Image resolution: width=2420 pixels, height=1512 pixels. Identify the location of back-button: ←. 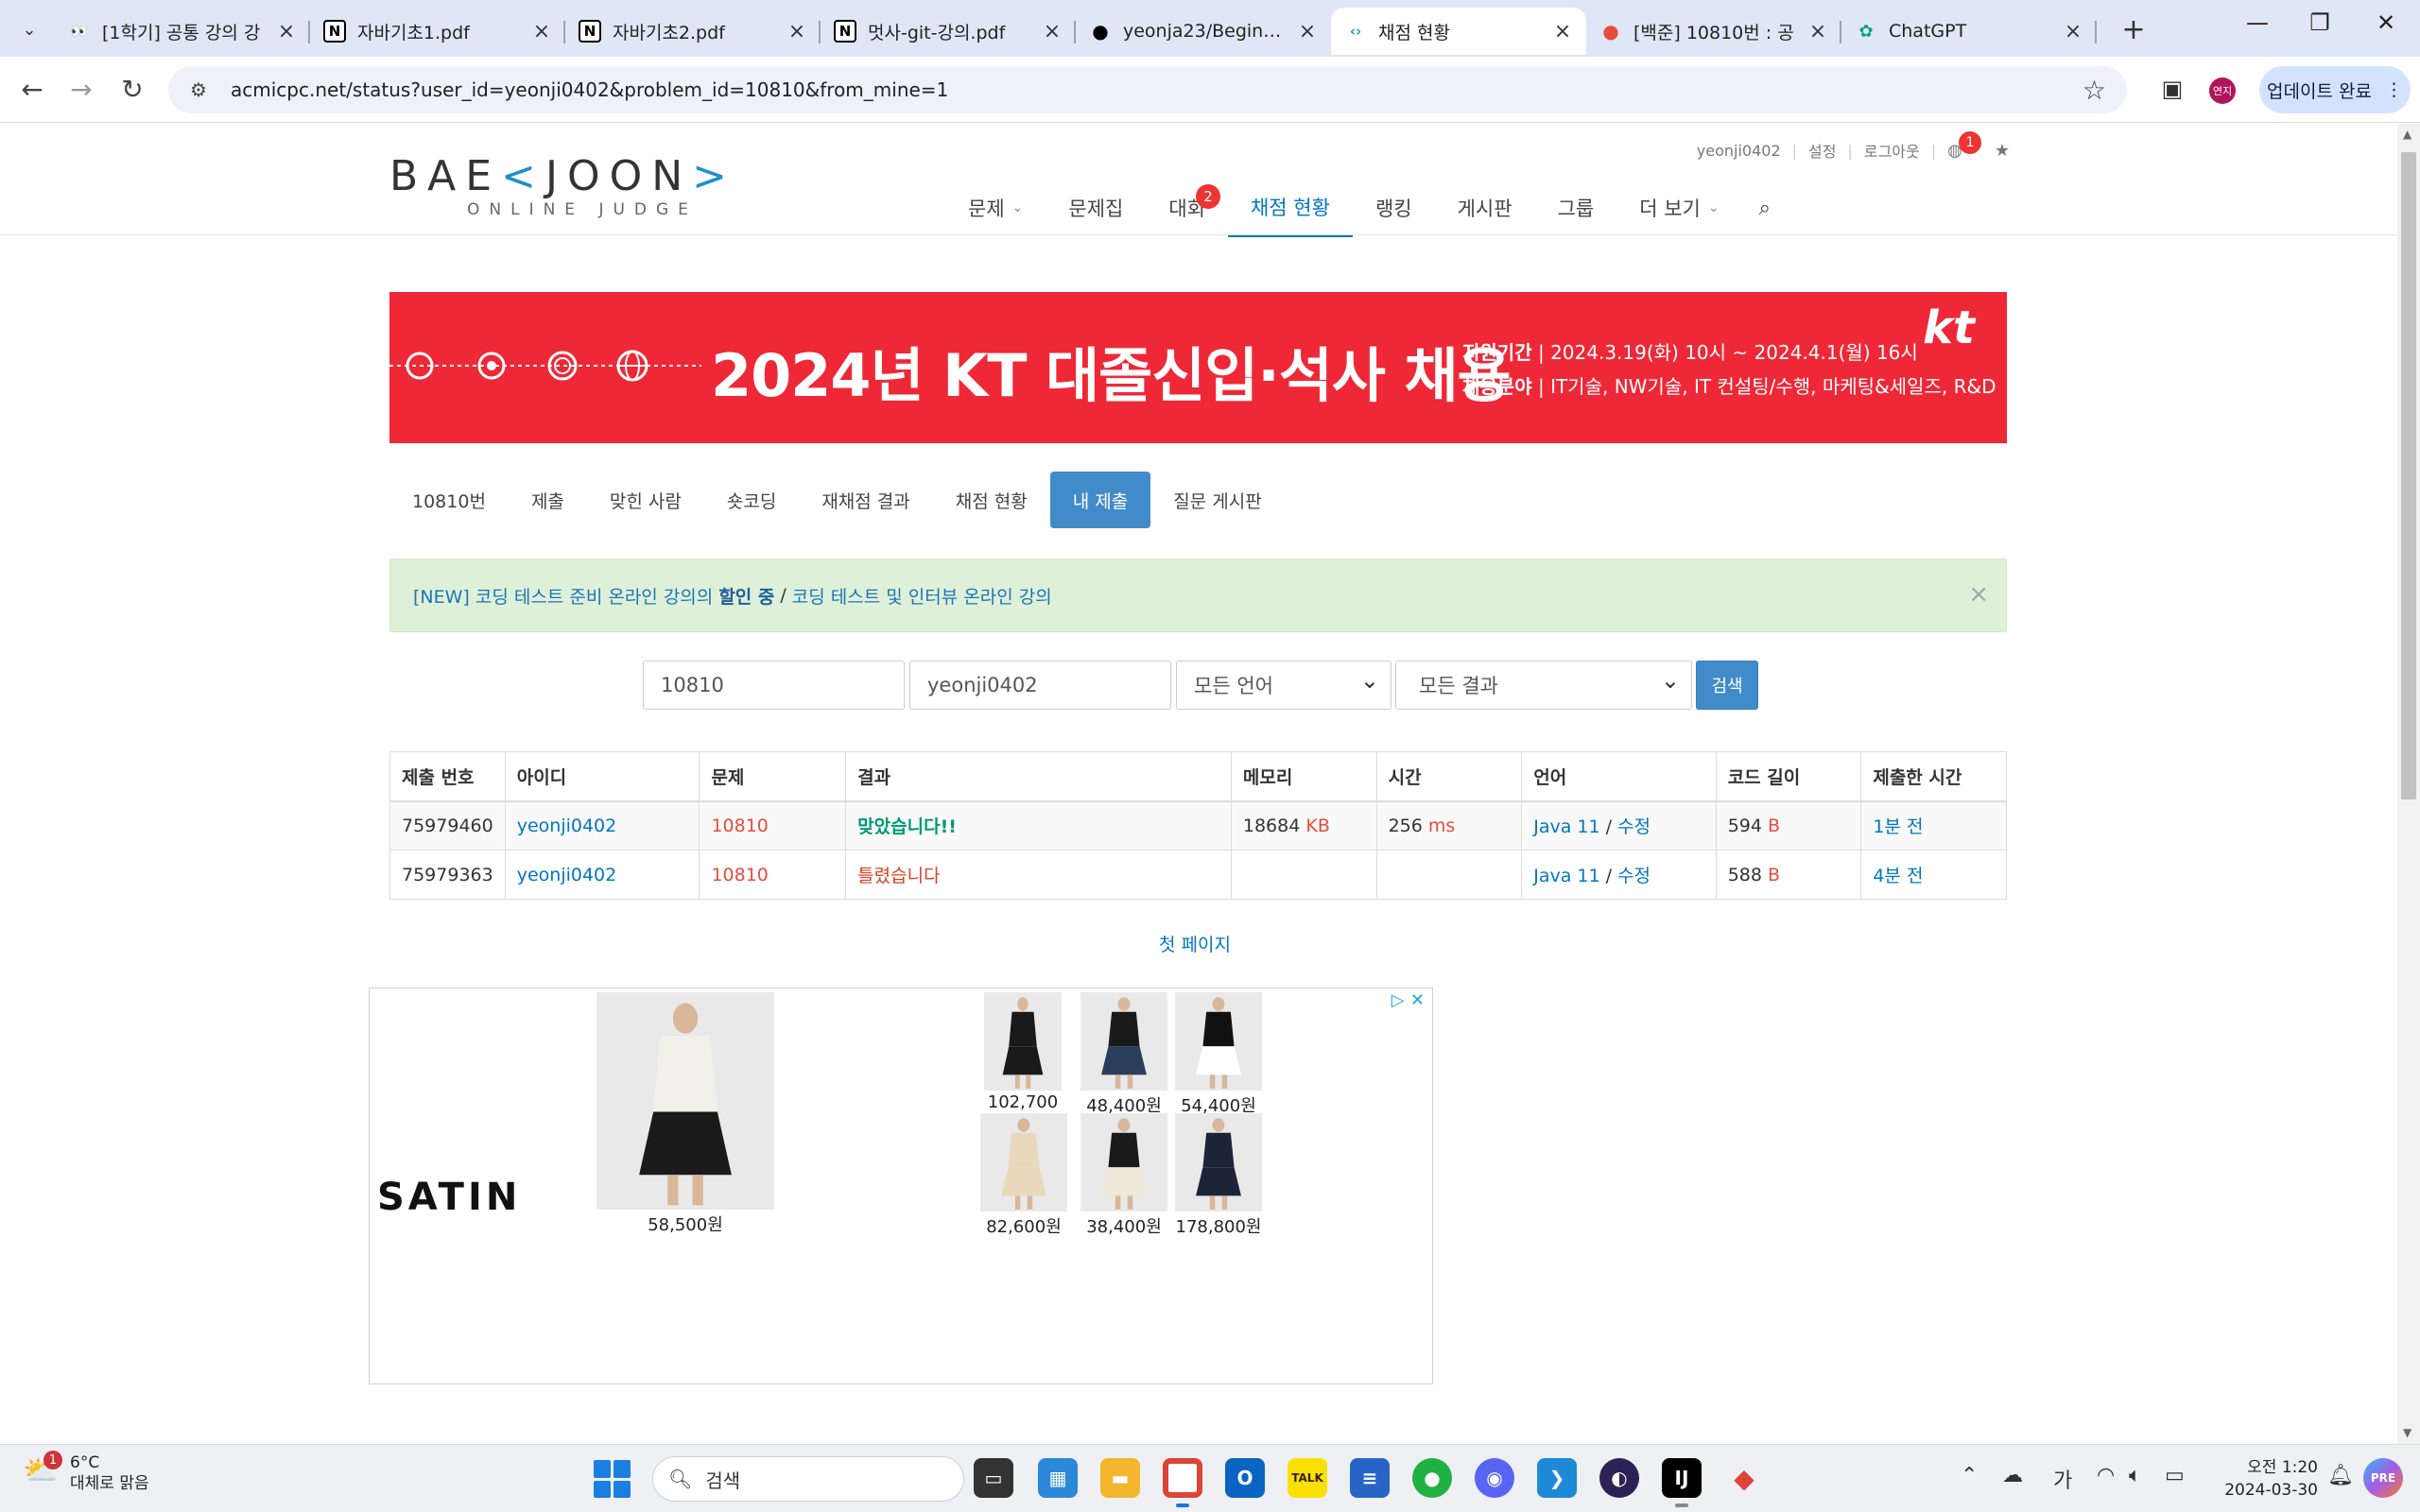
(32, 89).